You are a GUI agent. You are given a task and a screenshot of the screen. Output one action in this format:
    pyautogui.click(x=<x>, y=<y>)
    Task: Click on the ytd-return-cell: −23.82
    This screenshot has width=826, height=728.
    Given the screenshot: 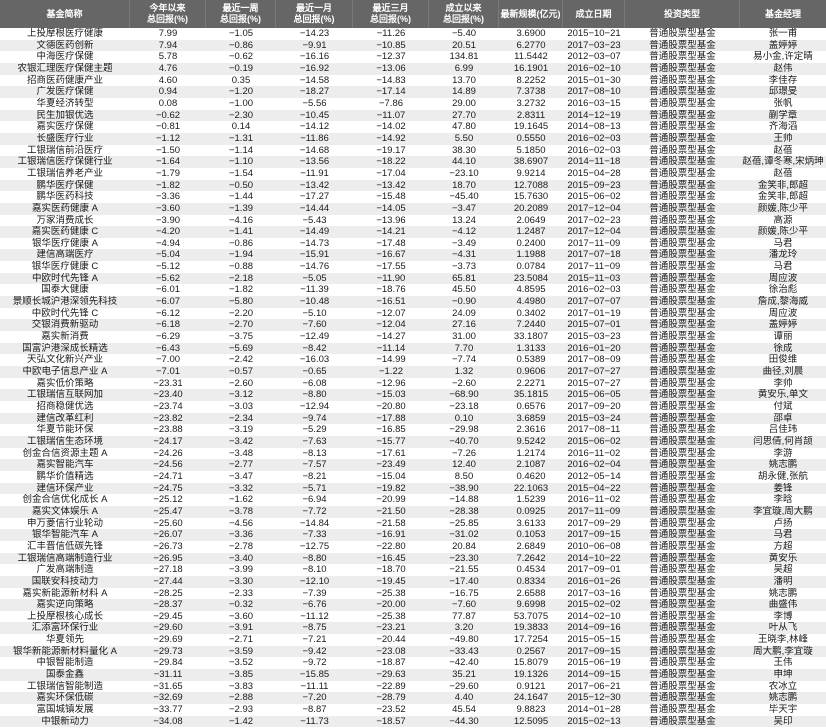 What is the action you would take?
    pyautogui.click(x=168, y=418)
    